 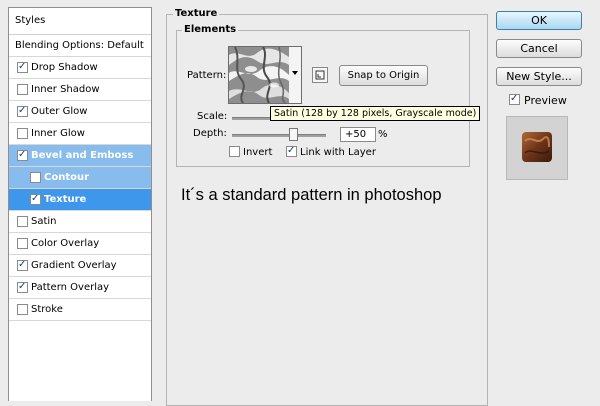 I want to click on style-item: Inner Shadow, so click(x=80, y=90).